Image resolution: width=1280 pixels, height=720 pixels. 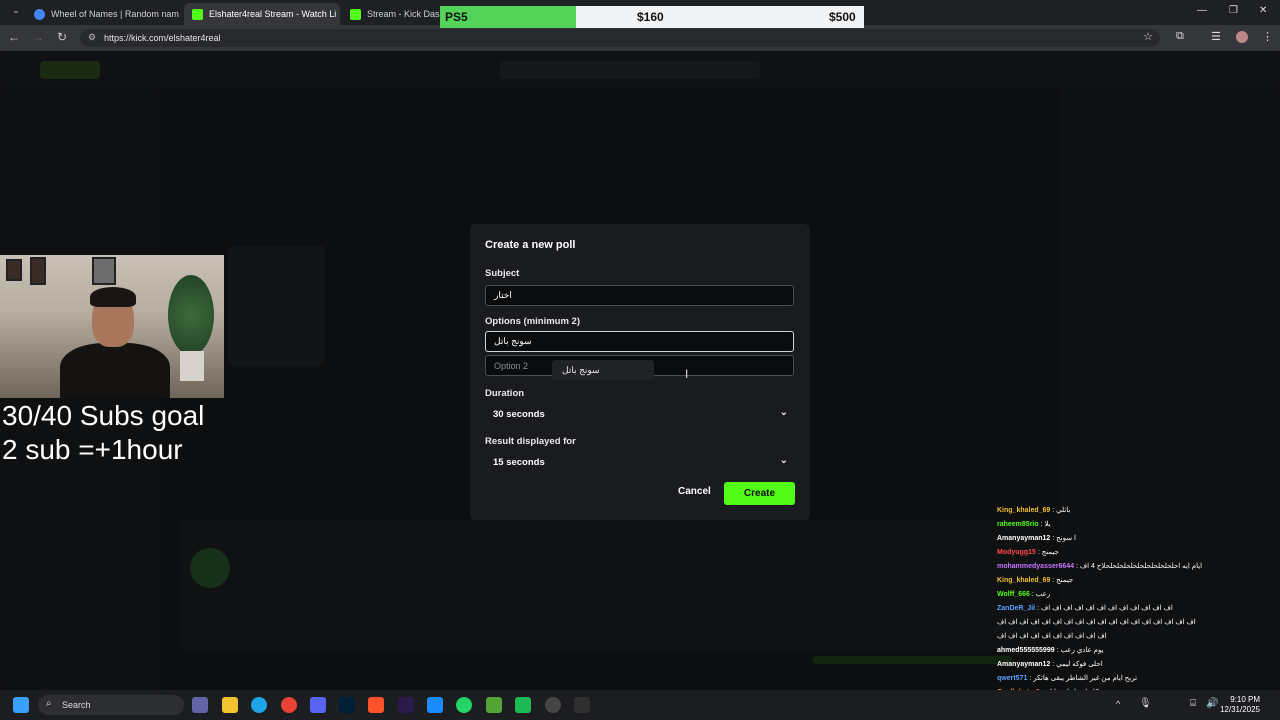 I want to click on option-1-value: سونج باتل, so click(x=513, y=341).